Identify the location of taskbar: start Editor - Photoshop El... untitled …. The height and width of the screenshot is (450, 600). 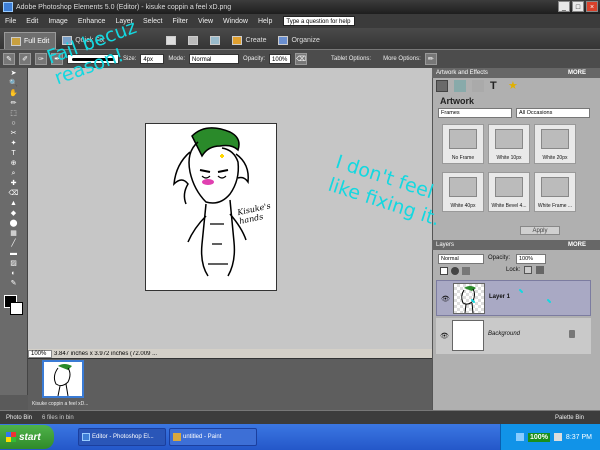
(300, 437).